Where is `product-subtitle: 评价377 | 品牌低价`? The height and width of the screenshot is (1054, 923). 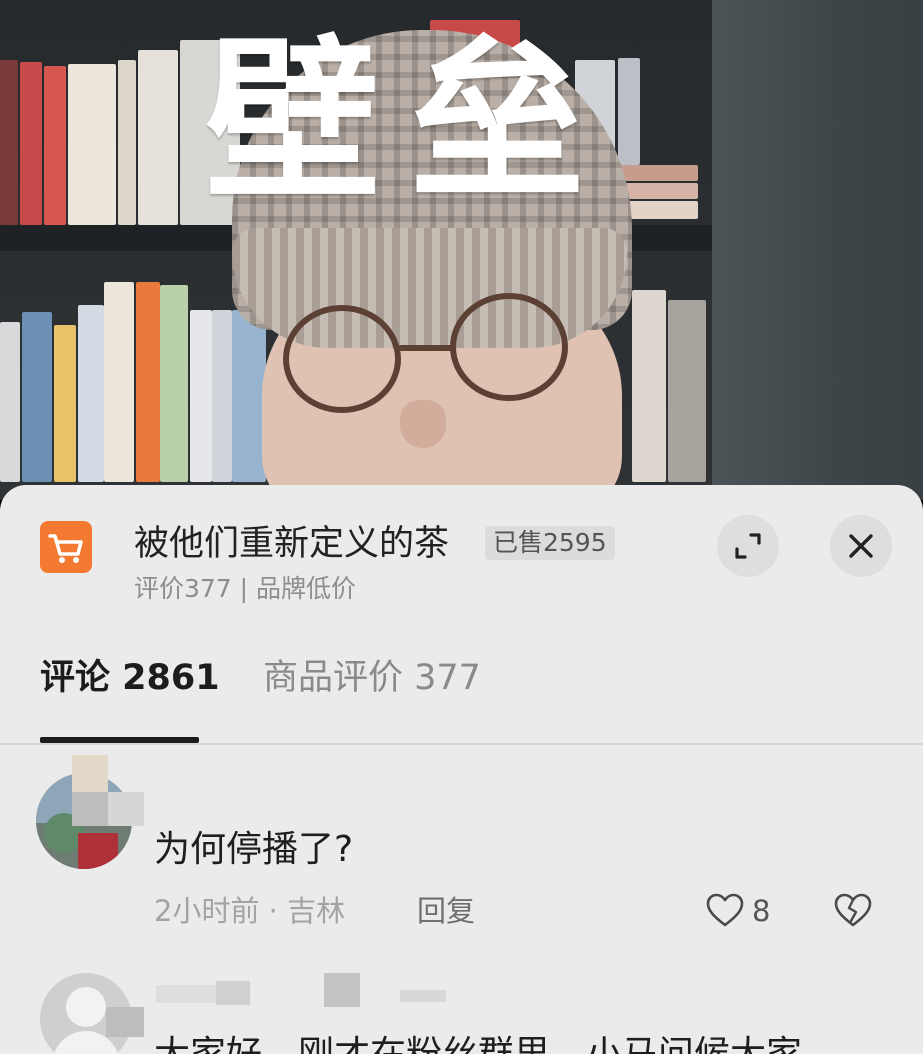
product-subtitle: 评价377 | 品牌低价 is located at coordinates (245, 588).